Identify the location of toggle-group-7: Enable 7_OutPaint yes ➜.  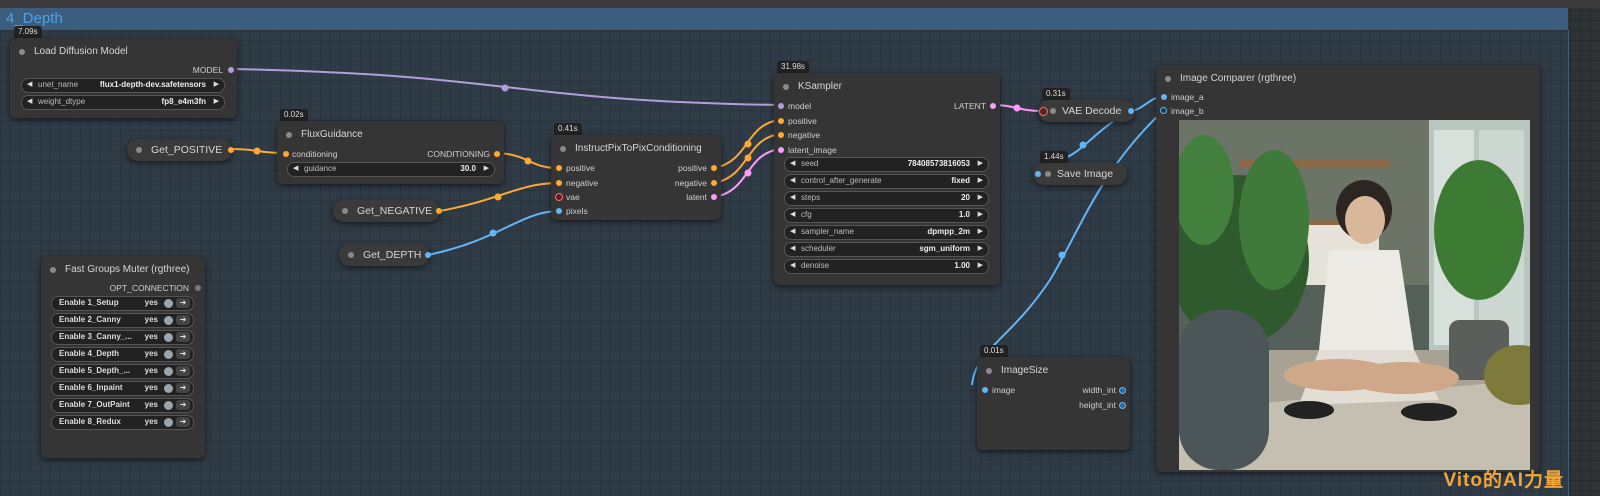
(122, 405).